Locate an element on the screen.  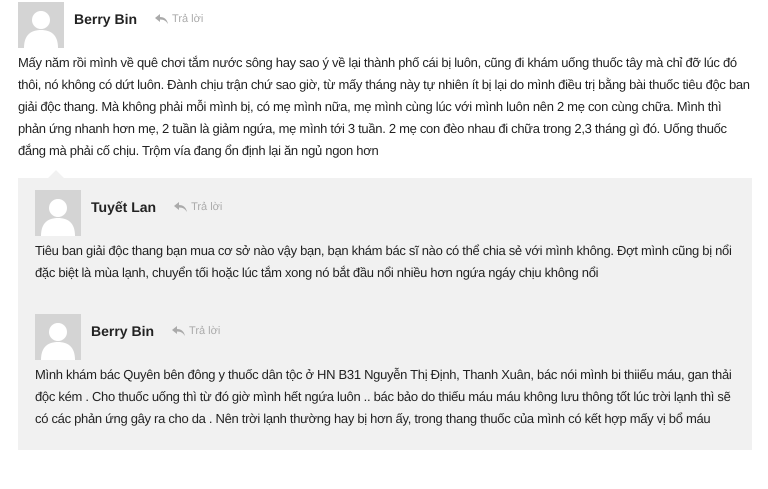
comment-text: Tiêu ban giải độc thang bạn mua cơ sở nào vậy bạn, bạn khám bác sĩ nào có thể chia sẻ với mình không. Đợt mình cũng bị nổi đặc biệt là mùa lạnh, chuyển tối hoặc lúc tắm xong nó bắt đầu nổi nhiều hơn ngứa ngáy chịu không nổi is located at coordinates (384, 262).